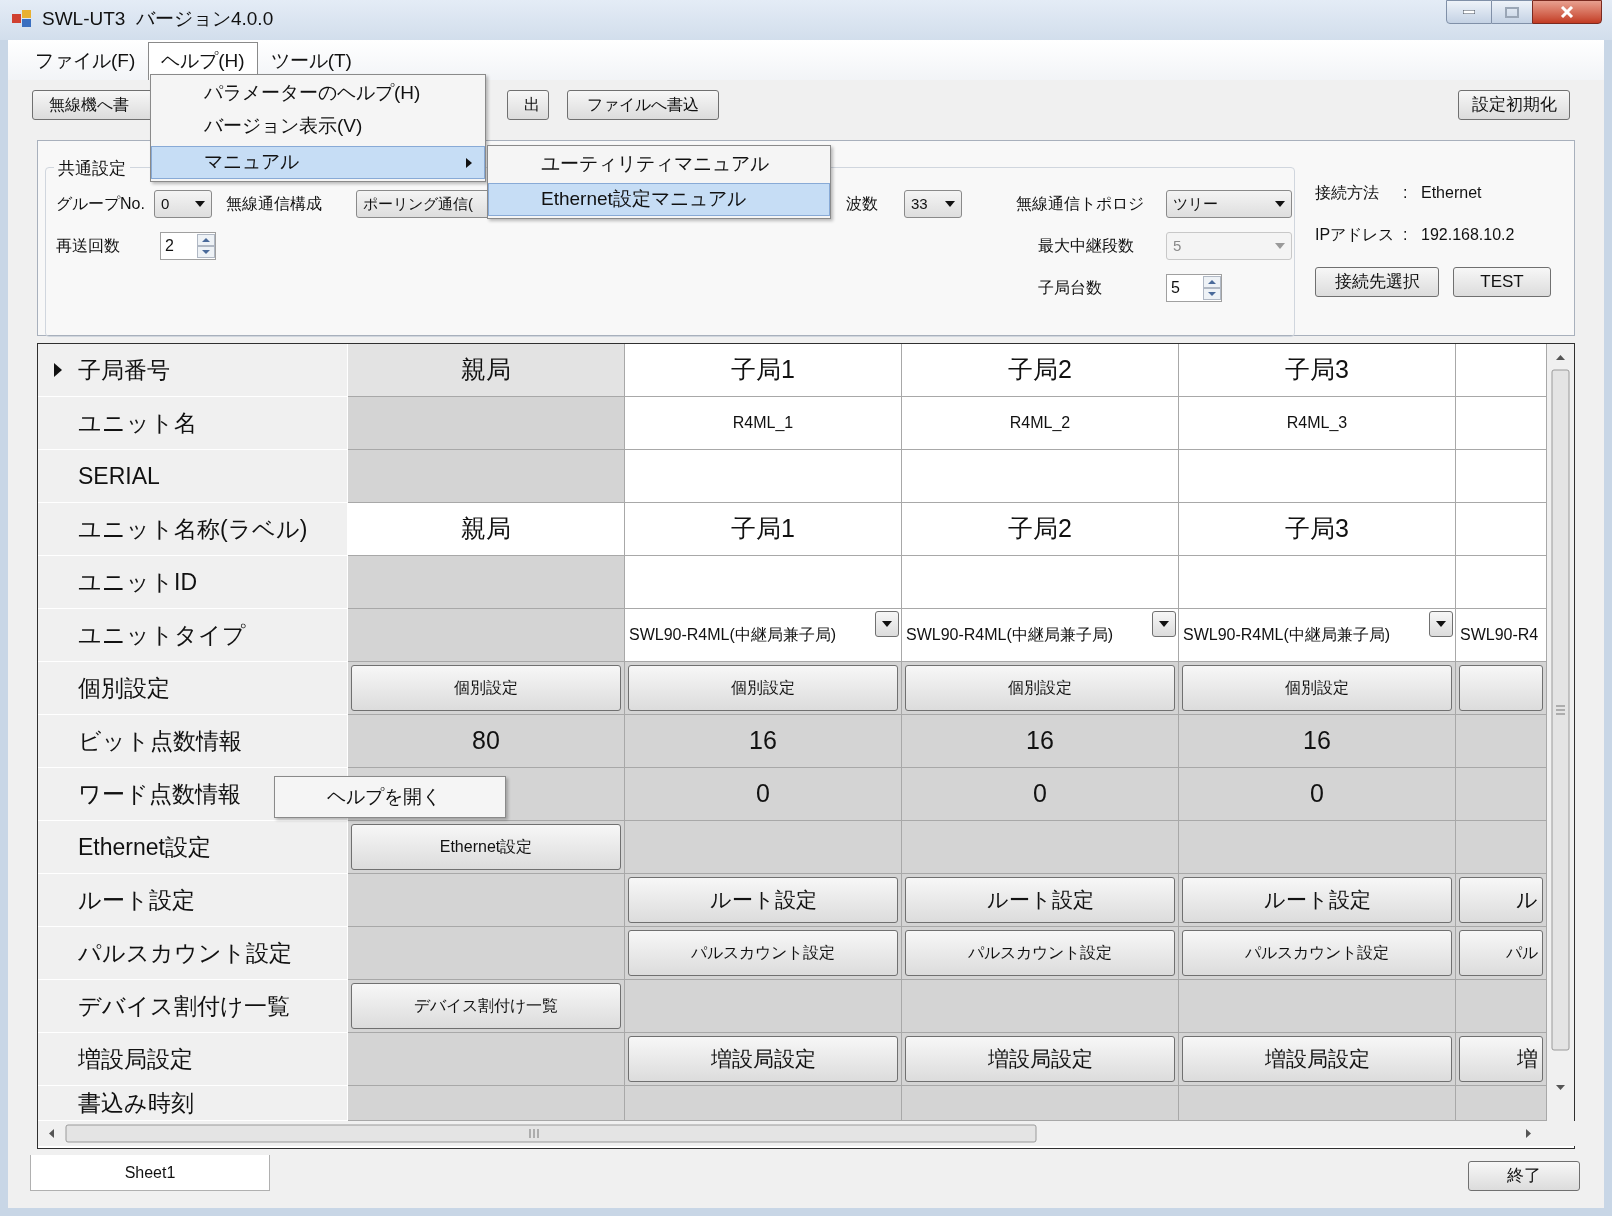 This screenshot has height=1216, width=1612. I want to click on exit-button: 終了, so click(1524, 1176).